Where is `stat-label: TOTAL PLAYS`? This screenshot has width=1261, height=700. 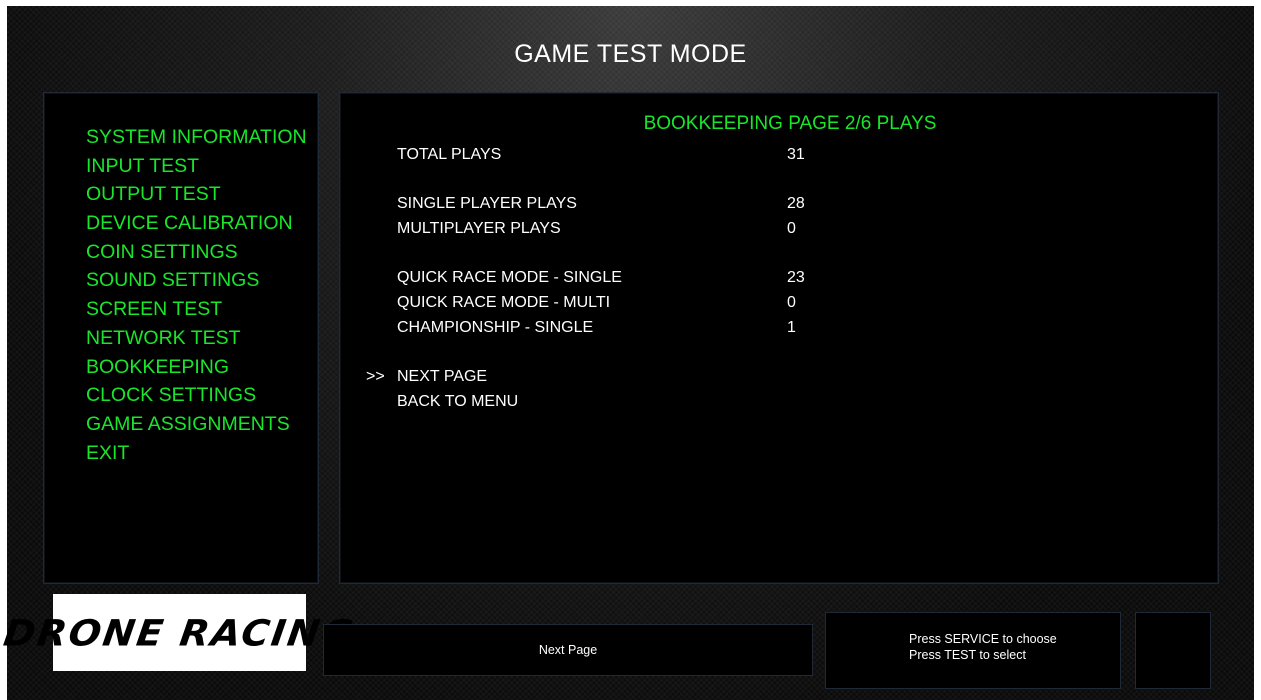 stat-label: TOTAL PLAYS is located at coordinates (449, 154).